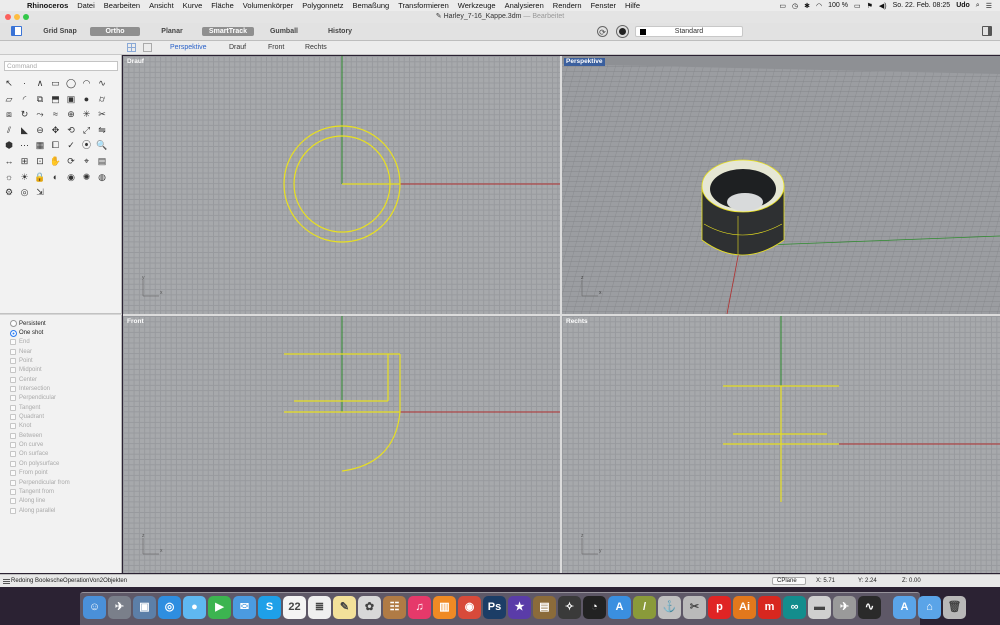 This screenshot has width=1000, height=625. I want to click on layer-select: Standard, so click(689, 31).